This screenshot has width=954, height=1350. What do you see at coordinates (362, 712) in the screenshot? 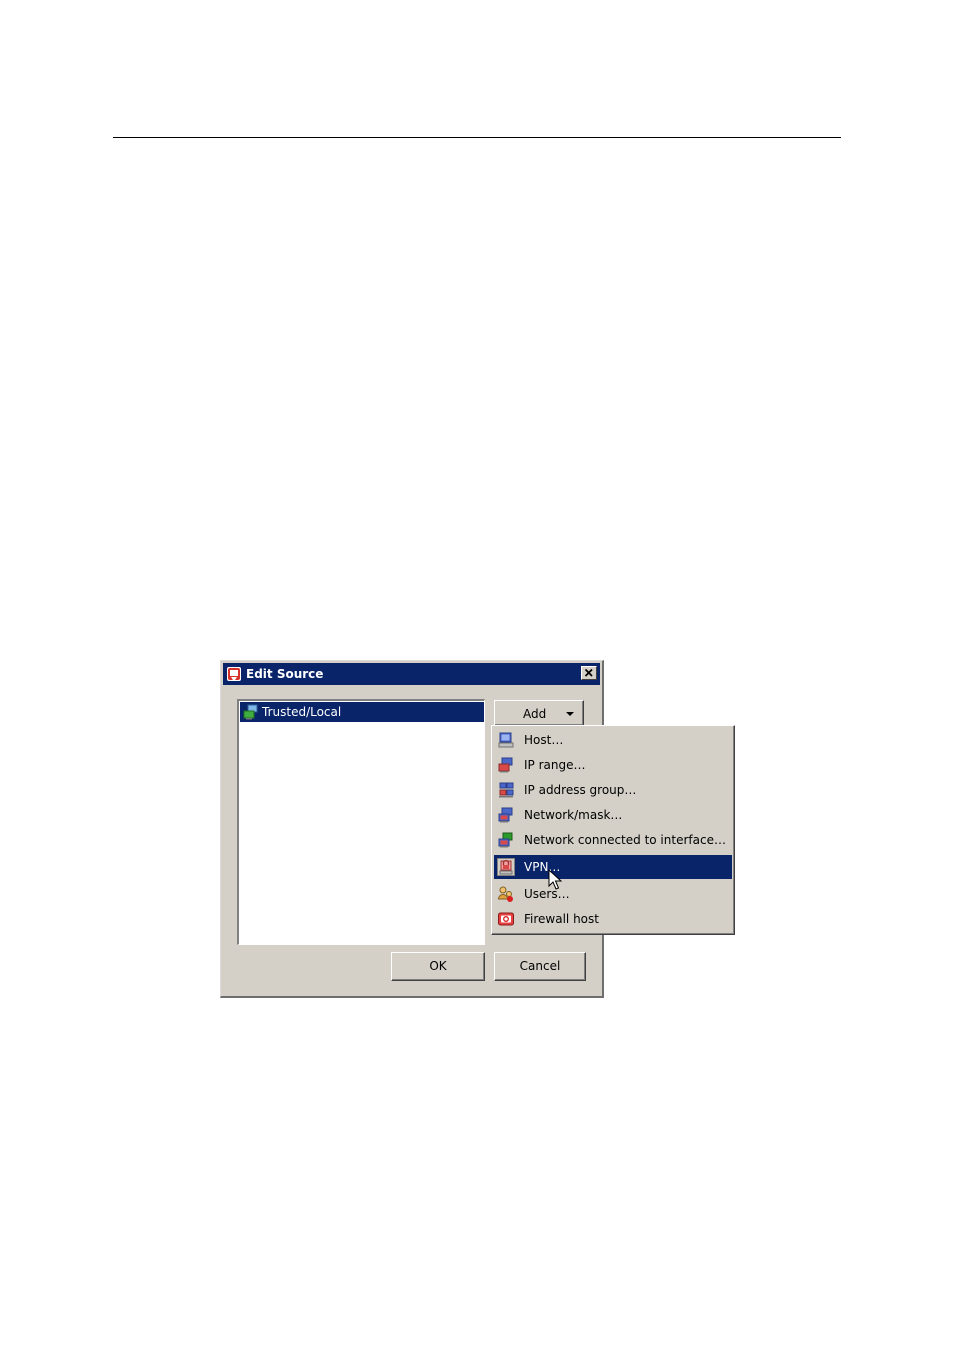
I see `list-item-trusted-local: Trusted/Local` at bounding box center [362, 712].